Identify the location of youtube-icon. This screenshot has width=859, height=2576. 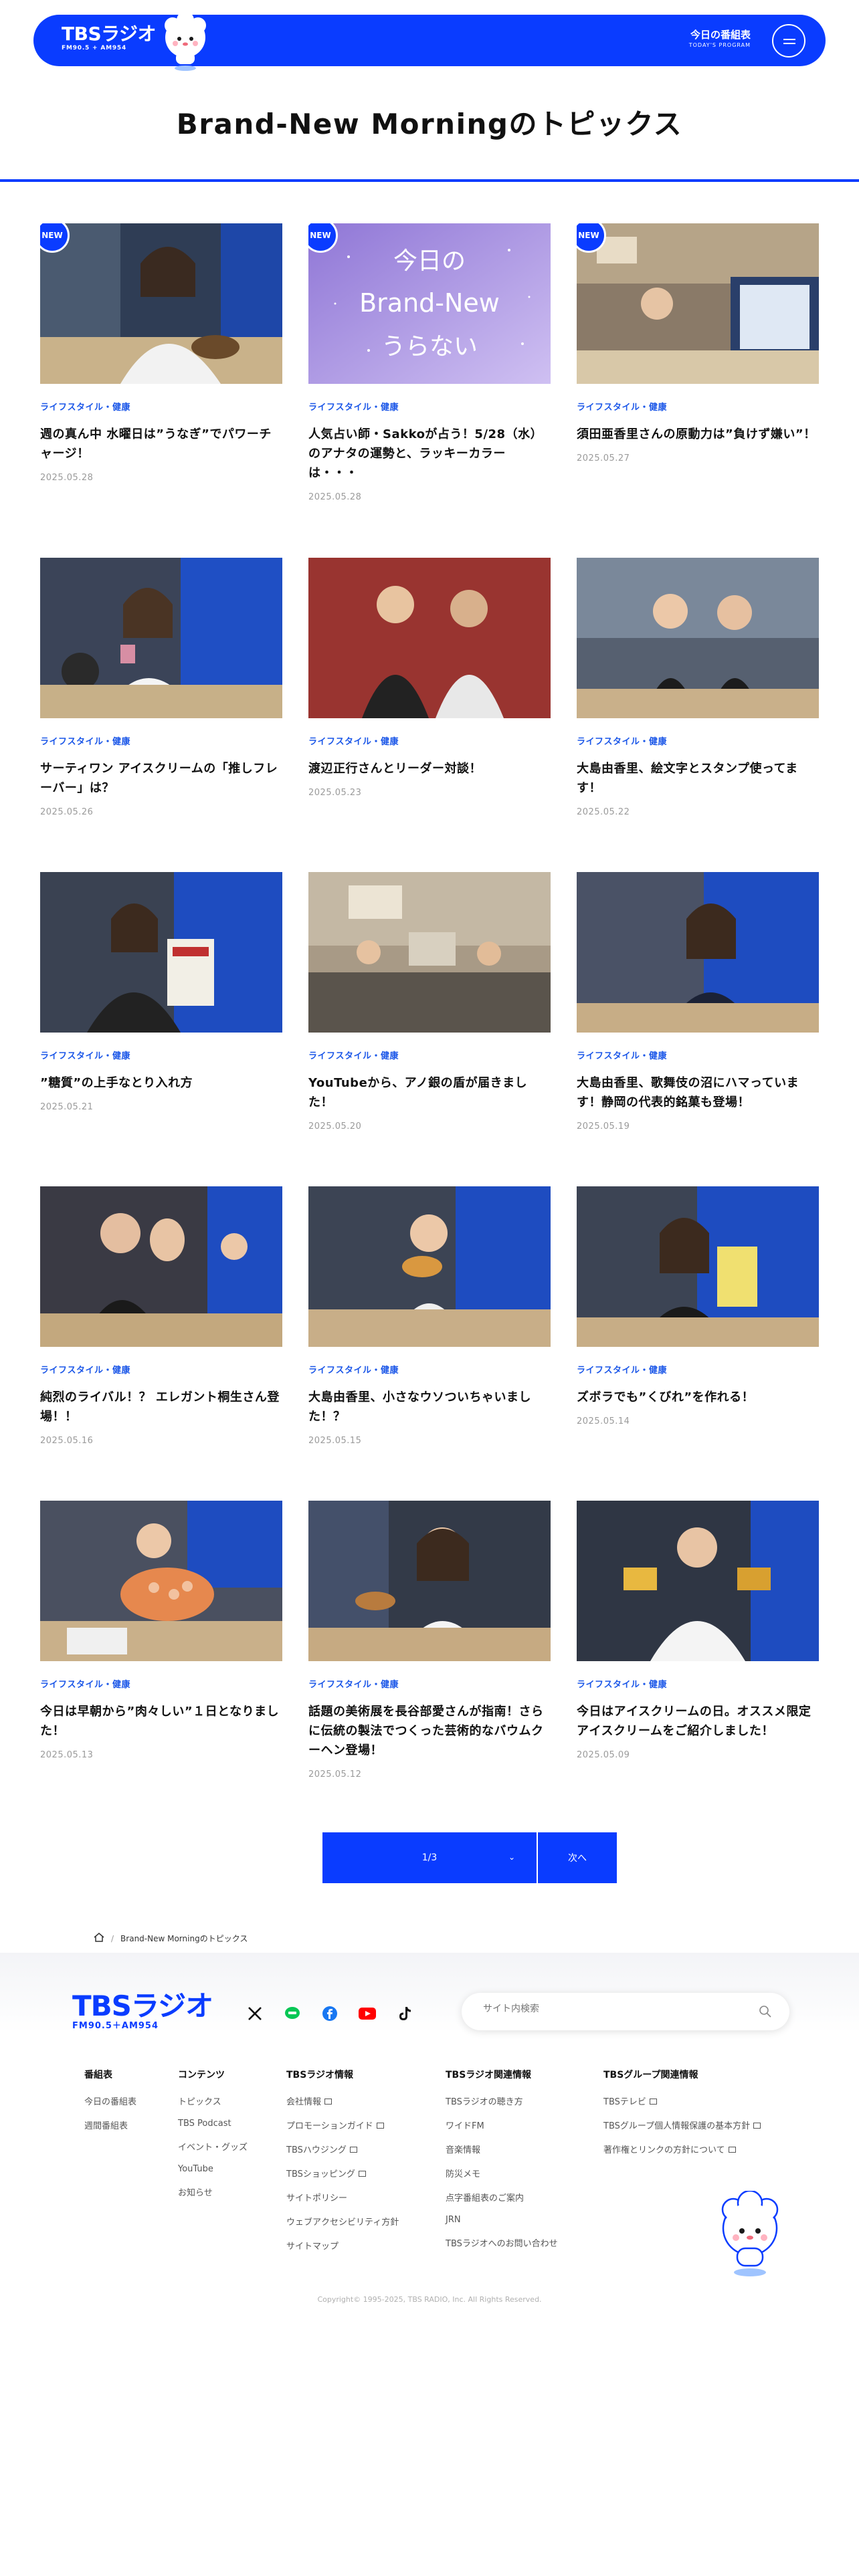
(367, 2013).